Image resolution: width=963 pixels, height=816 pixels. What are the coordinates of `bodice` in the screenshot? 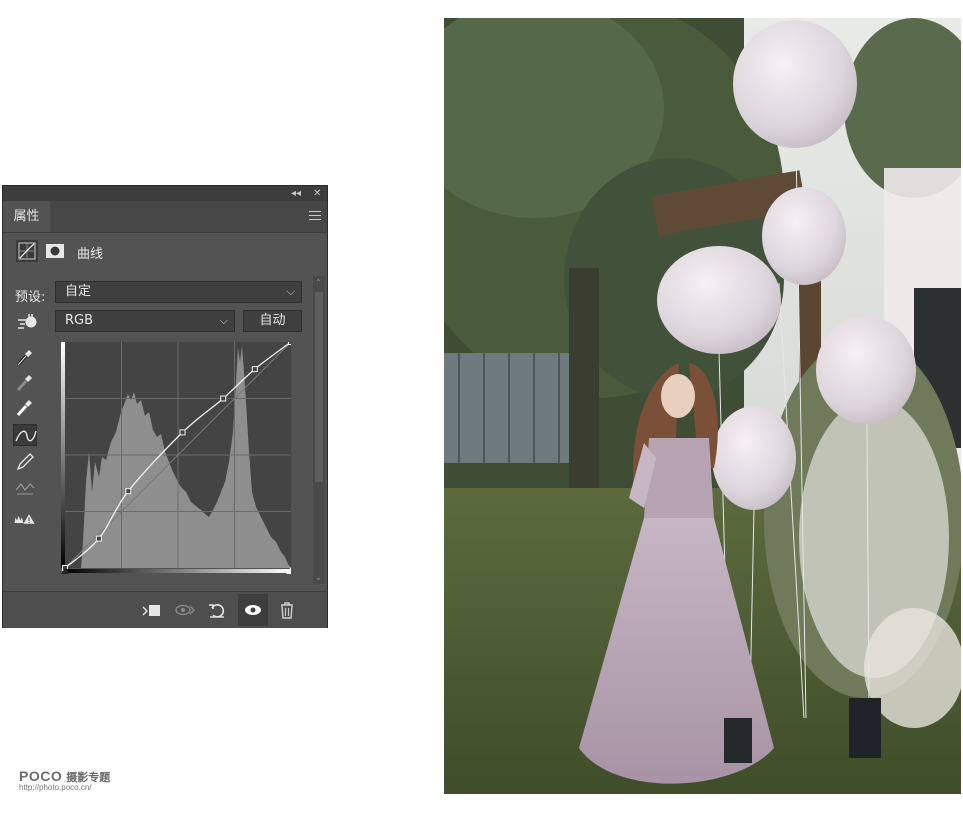 It's located at (679, 478).